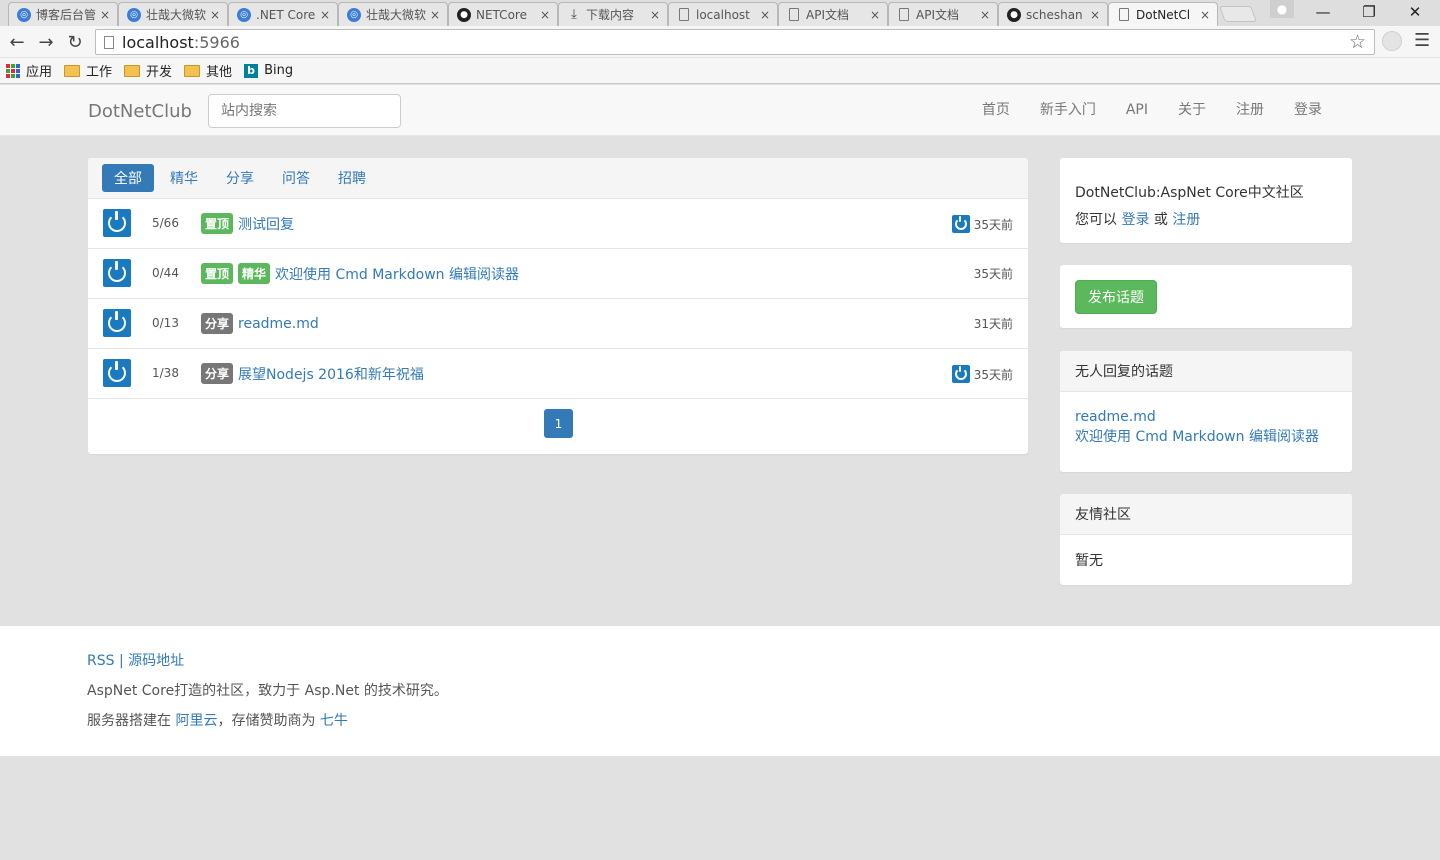 The width and height of the screenshot is (1440, 860). What do you see at coordinates (165, 373) in the screenshot?
I see `reply-view-count: 1/38` at bounding box center [165, 373].